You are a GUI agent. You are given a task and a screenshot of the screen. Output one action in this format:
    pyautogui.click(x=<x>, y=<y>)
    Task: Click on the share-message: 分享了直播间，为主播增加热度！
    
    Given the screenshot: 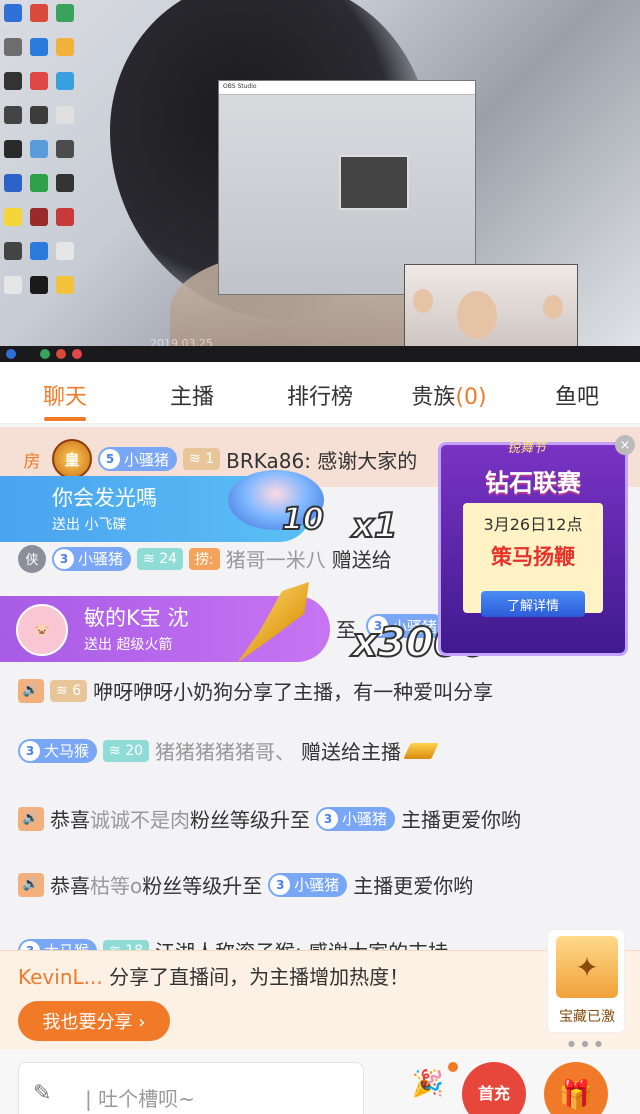 What is the action you would take?
    pyautogui.click(x=259, y=977)
    